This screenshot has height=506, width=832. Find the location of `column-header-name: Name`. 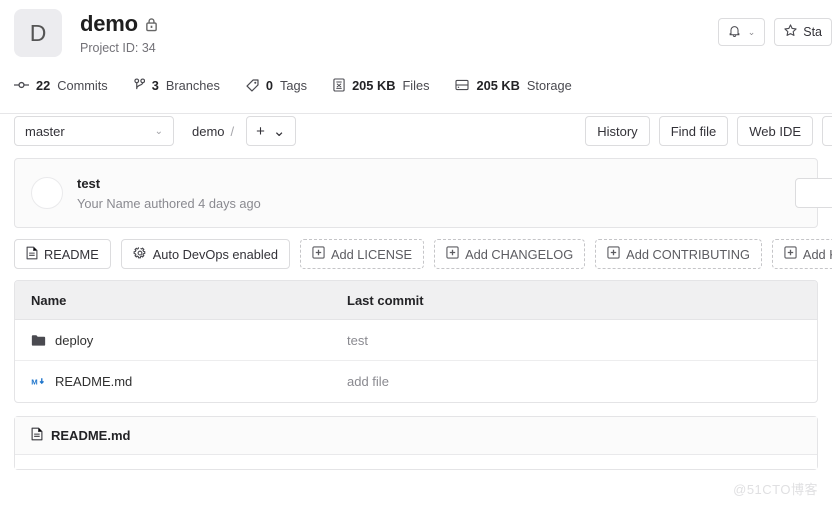

column-header-name: Name is located at coordinates (49, 300).